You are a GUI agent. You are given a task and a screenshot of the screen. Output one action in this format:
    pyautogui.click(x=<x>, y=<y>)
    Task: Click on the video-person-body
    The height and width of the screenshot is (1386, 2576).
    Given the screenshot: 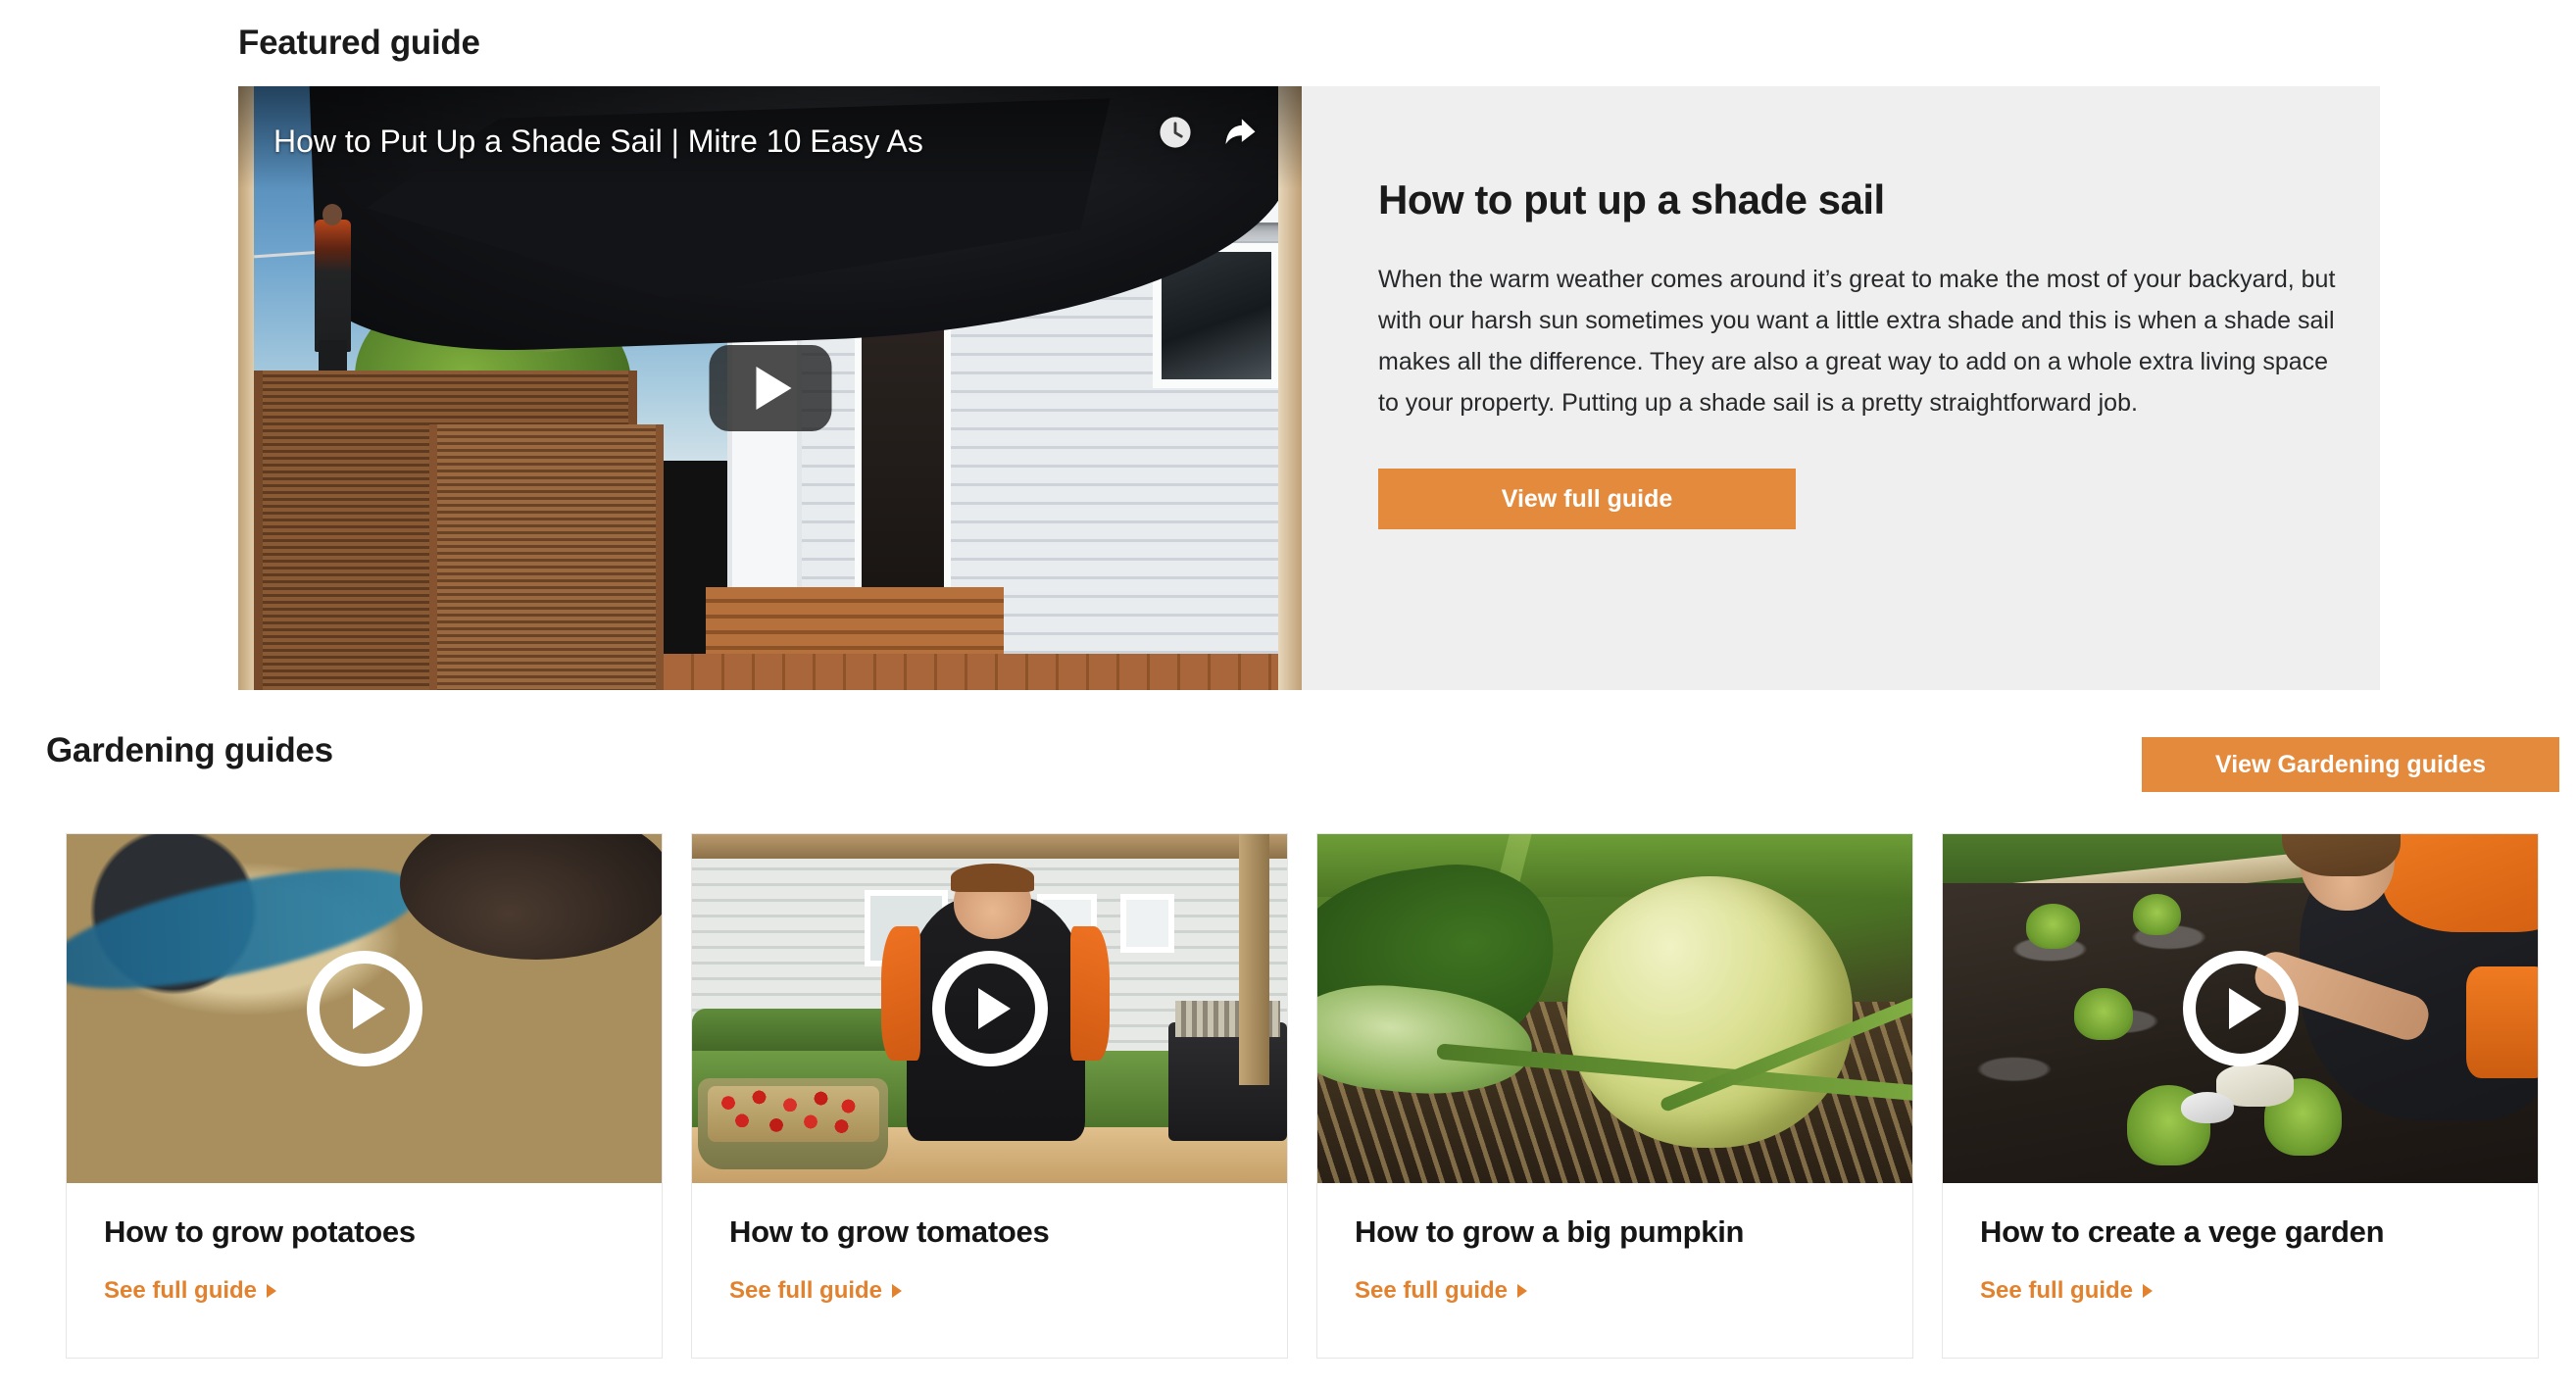 What is the action you would take?
    pyautogui.click(x=333, y=286)
    